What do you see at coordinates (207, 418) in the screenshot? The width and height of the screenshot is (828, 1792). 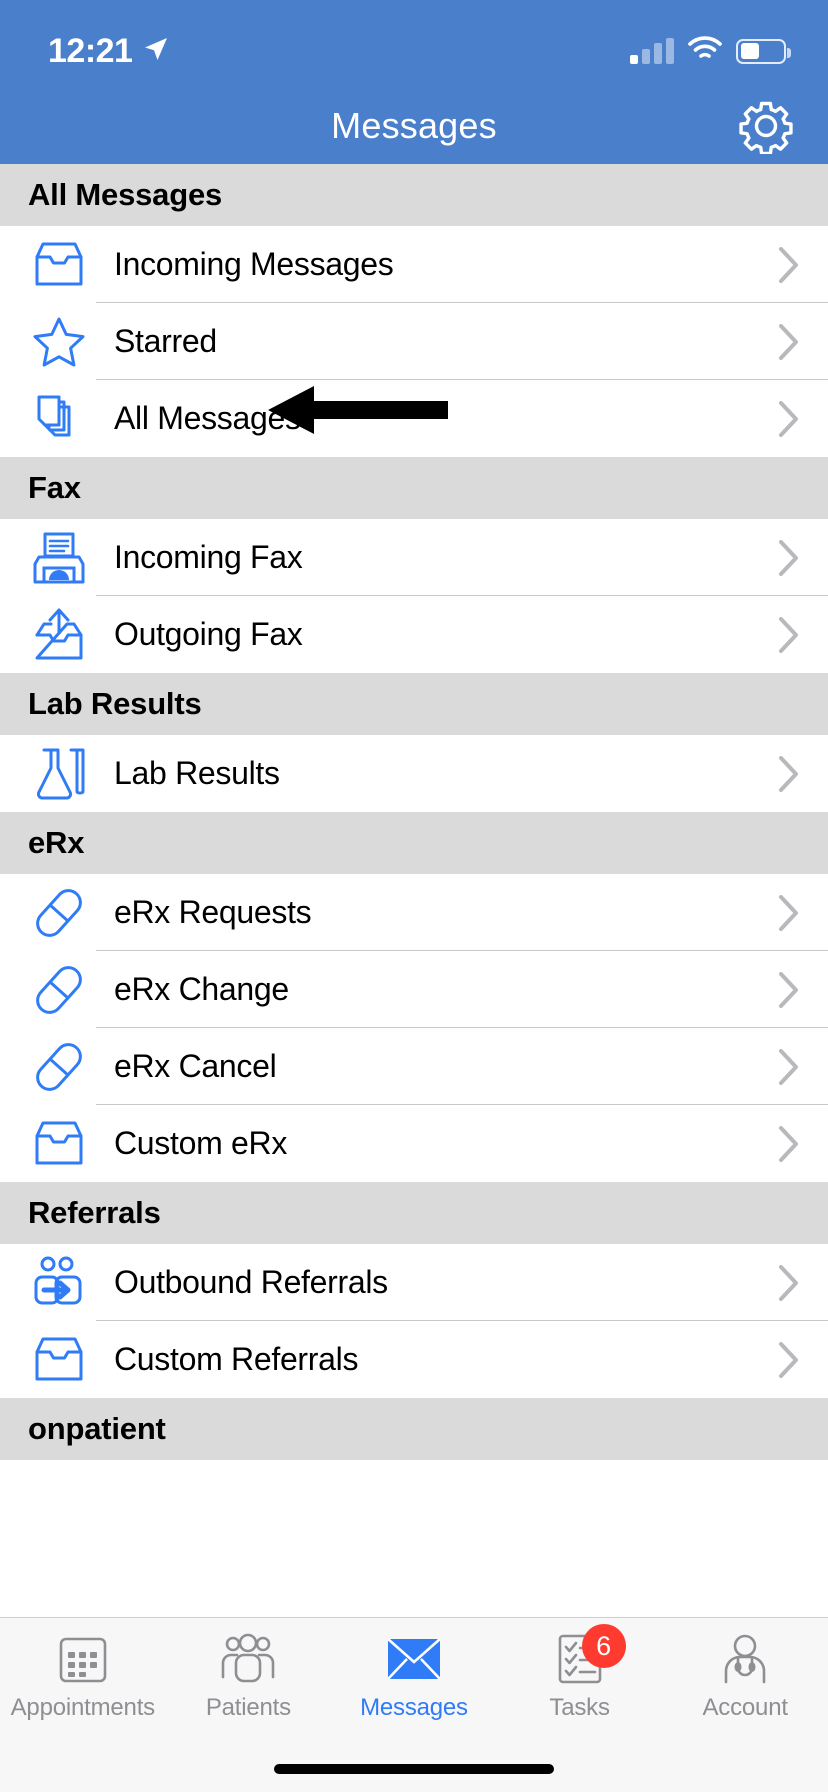 I see `list-item-label: All Messages` at bounding box center [207, 418].